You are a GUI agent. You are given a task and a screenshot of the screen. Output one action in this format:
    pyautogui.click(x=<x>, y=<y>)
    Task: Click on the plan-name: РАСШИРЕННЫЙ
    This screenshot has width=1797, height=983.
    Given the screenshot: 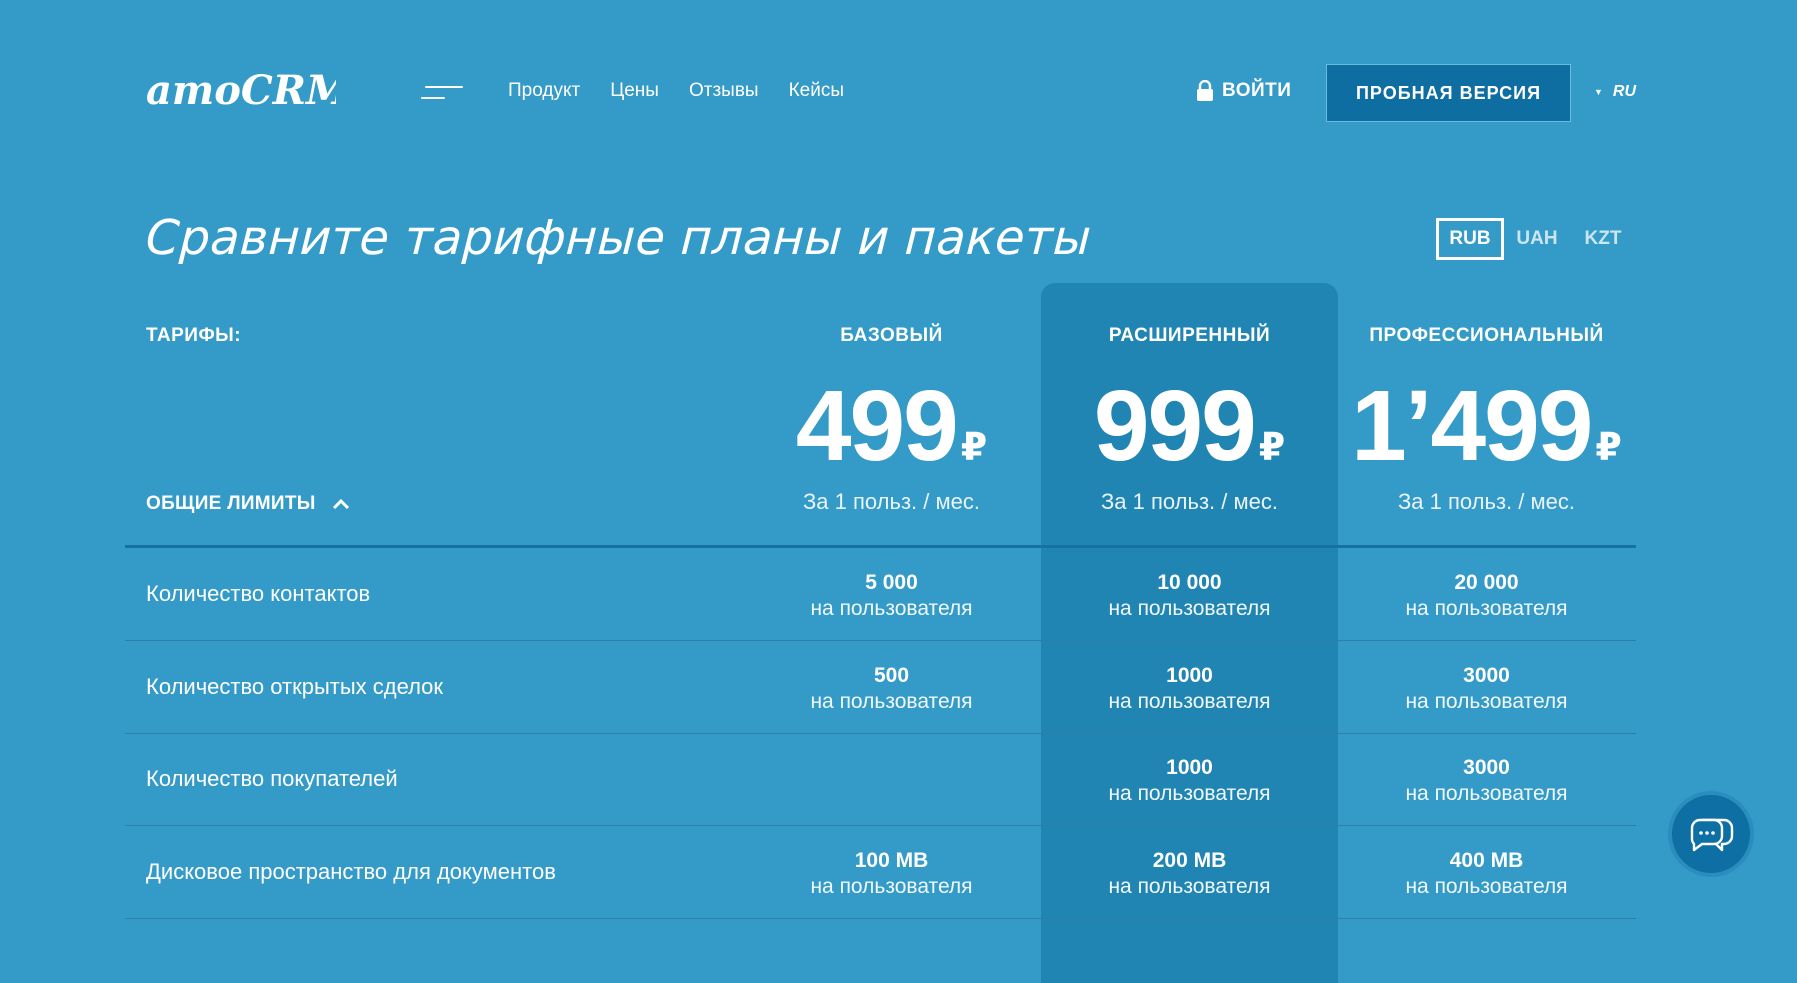 What is the action you would take?
    pyautogui.click(x=1189, y=335)
    